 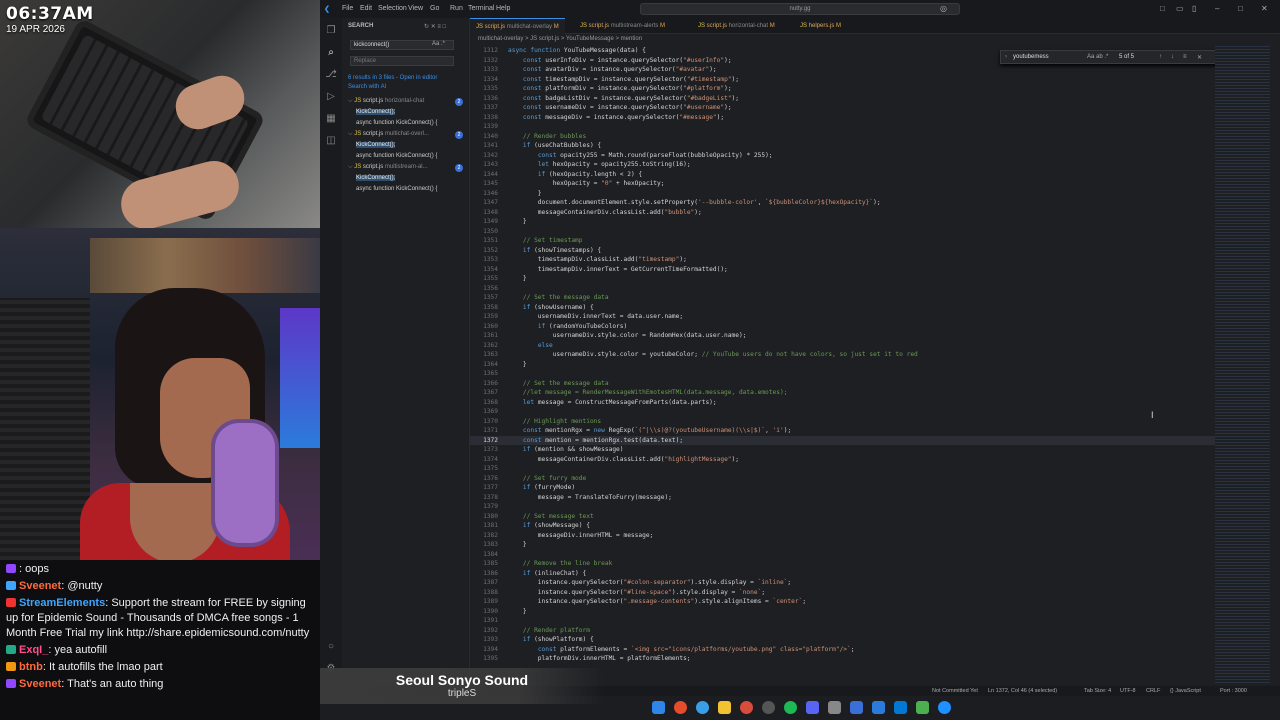 I want to click on minimap, so click(x=1242, y=364).